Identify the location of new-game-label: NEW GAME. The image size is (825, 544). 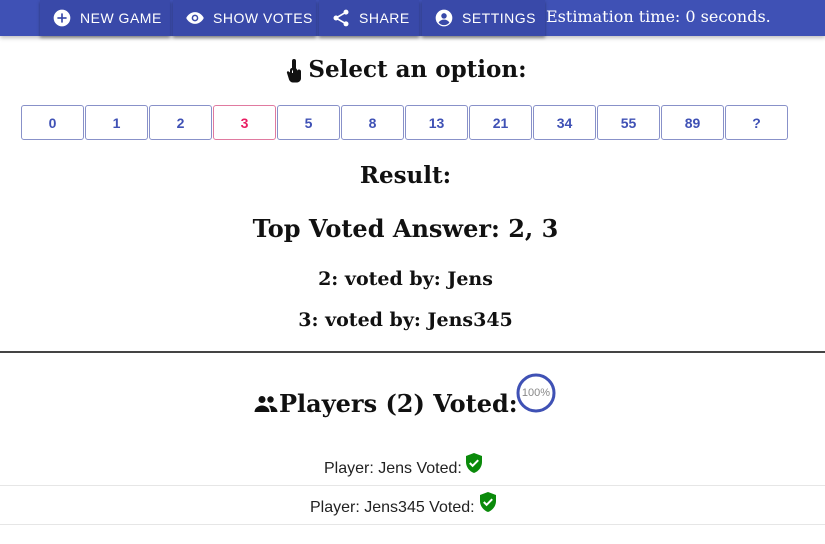
(121, 18).